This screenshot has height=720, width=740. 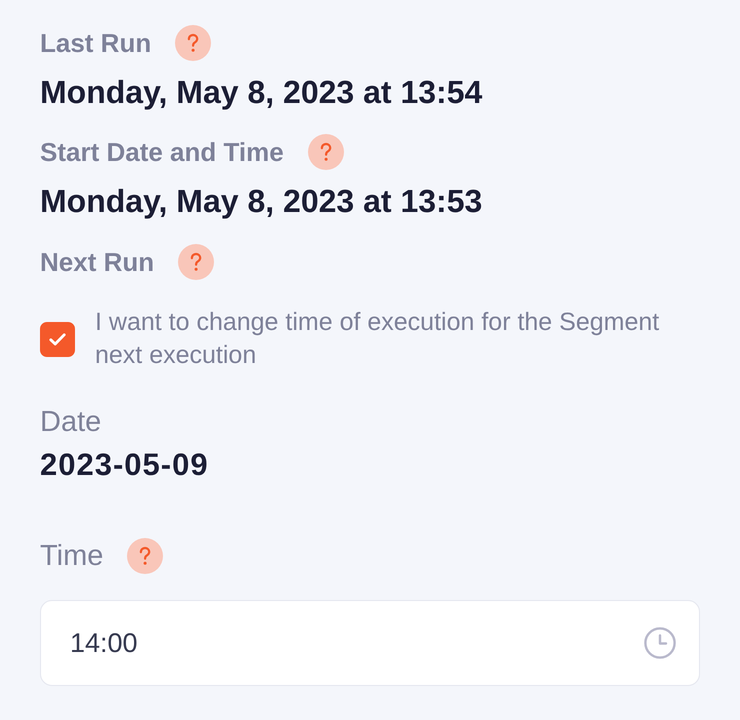 What do you see at coordinates (370, 643) in the screenshot?
I see `time-input: 14:00` at bounding box center [370, 643].